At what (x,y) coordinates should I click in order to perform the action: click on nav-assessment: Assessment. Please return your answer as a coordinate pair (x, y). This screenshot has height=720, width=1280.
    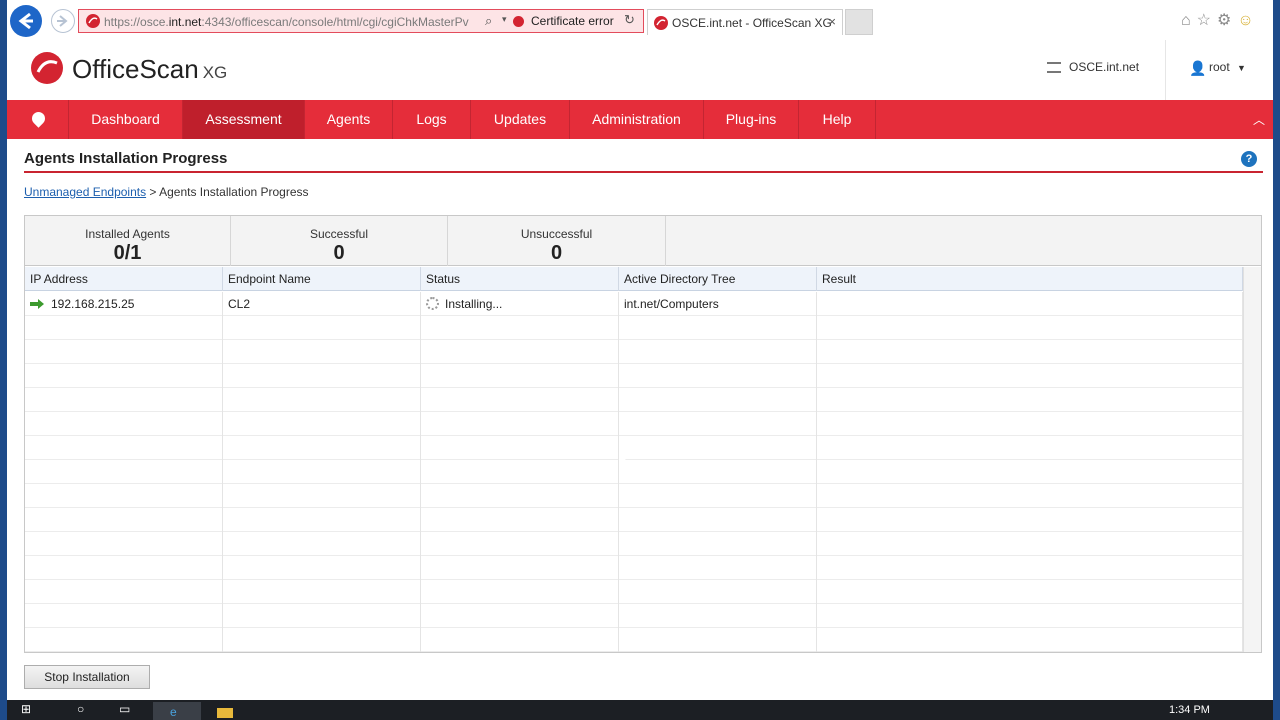
    Looking at the image, I should click on (244, 119).